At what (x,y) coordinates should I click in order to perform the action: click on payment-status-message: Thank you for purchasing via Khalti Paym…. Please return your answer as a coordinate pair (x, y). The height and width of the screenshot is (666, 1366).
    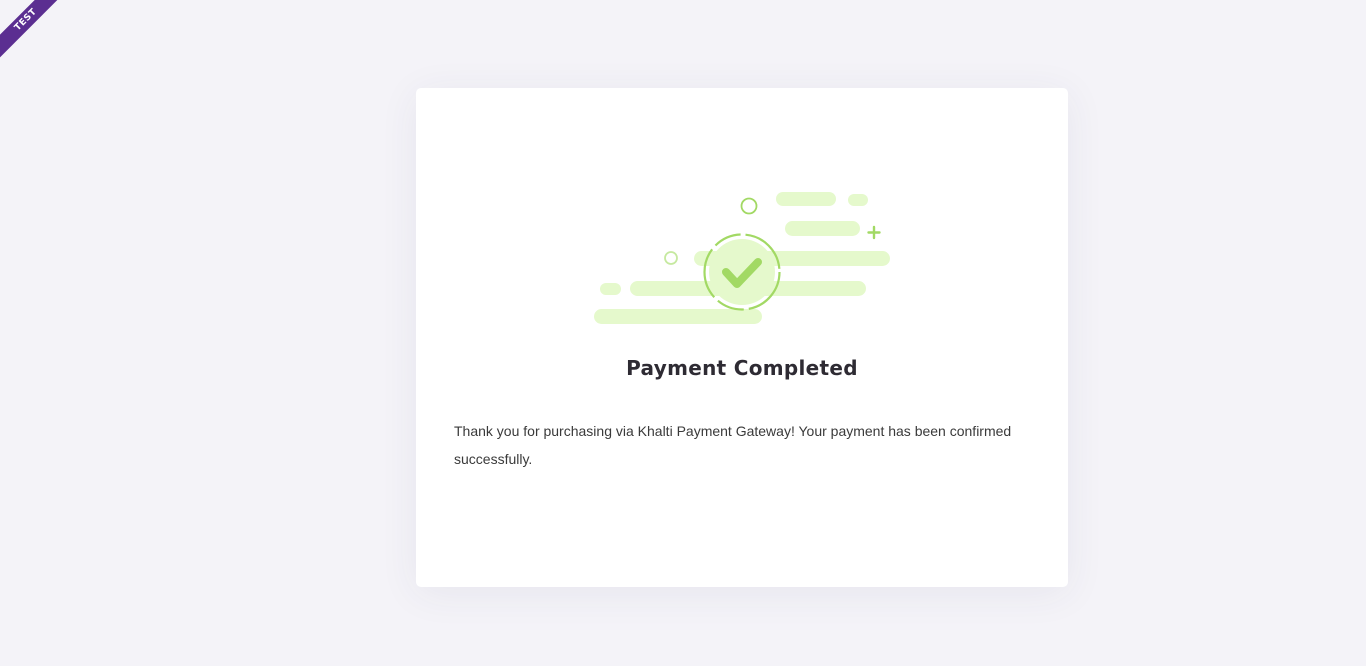
    Looking at the image, I should click on (733, 445).